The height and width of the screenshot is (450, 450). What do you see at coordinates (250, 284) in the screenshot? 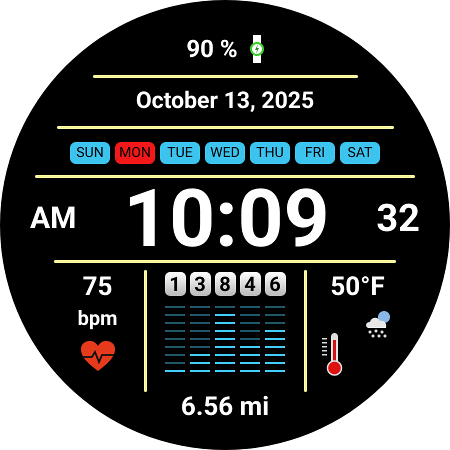
I see `step-digit: 4` at bounding box center [250, 284].